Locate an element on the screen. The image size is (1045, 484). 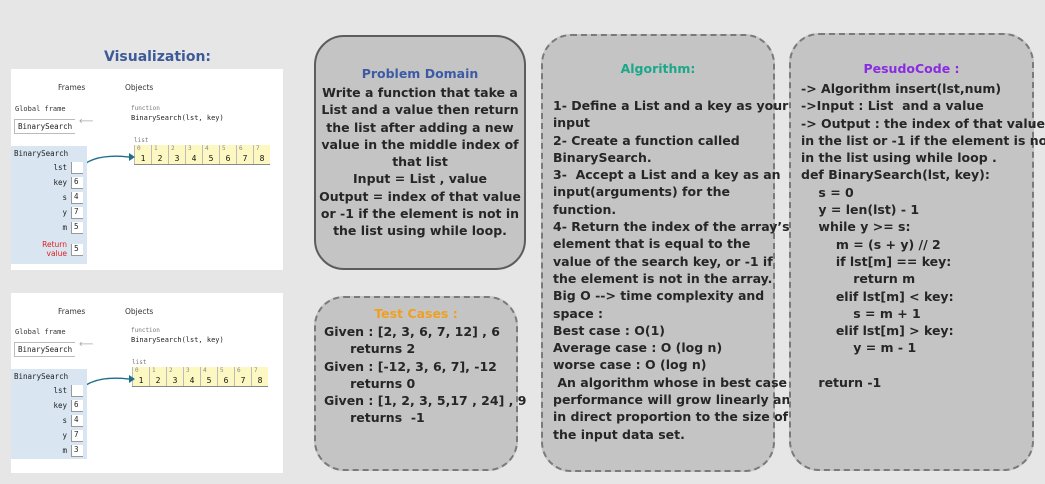
frame-var-row: m3 is located at coordinates (49, 451).